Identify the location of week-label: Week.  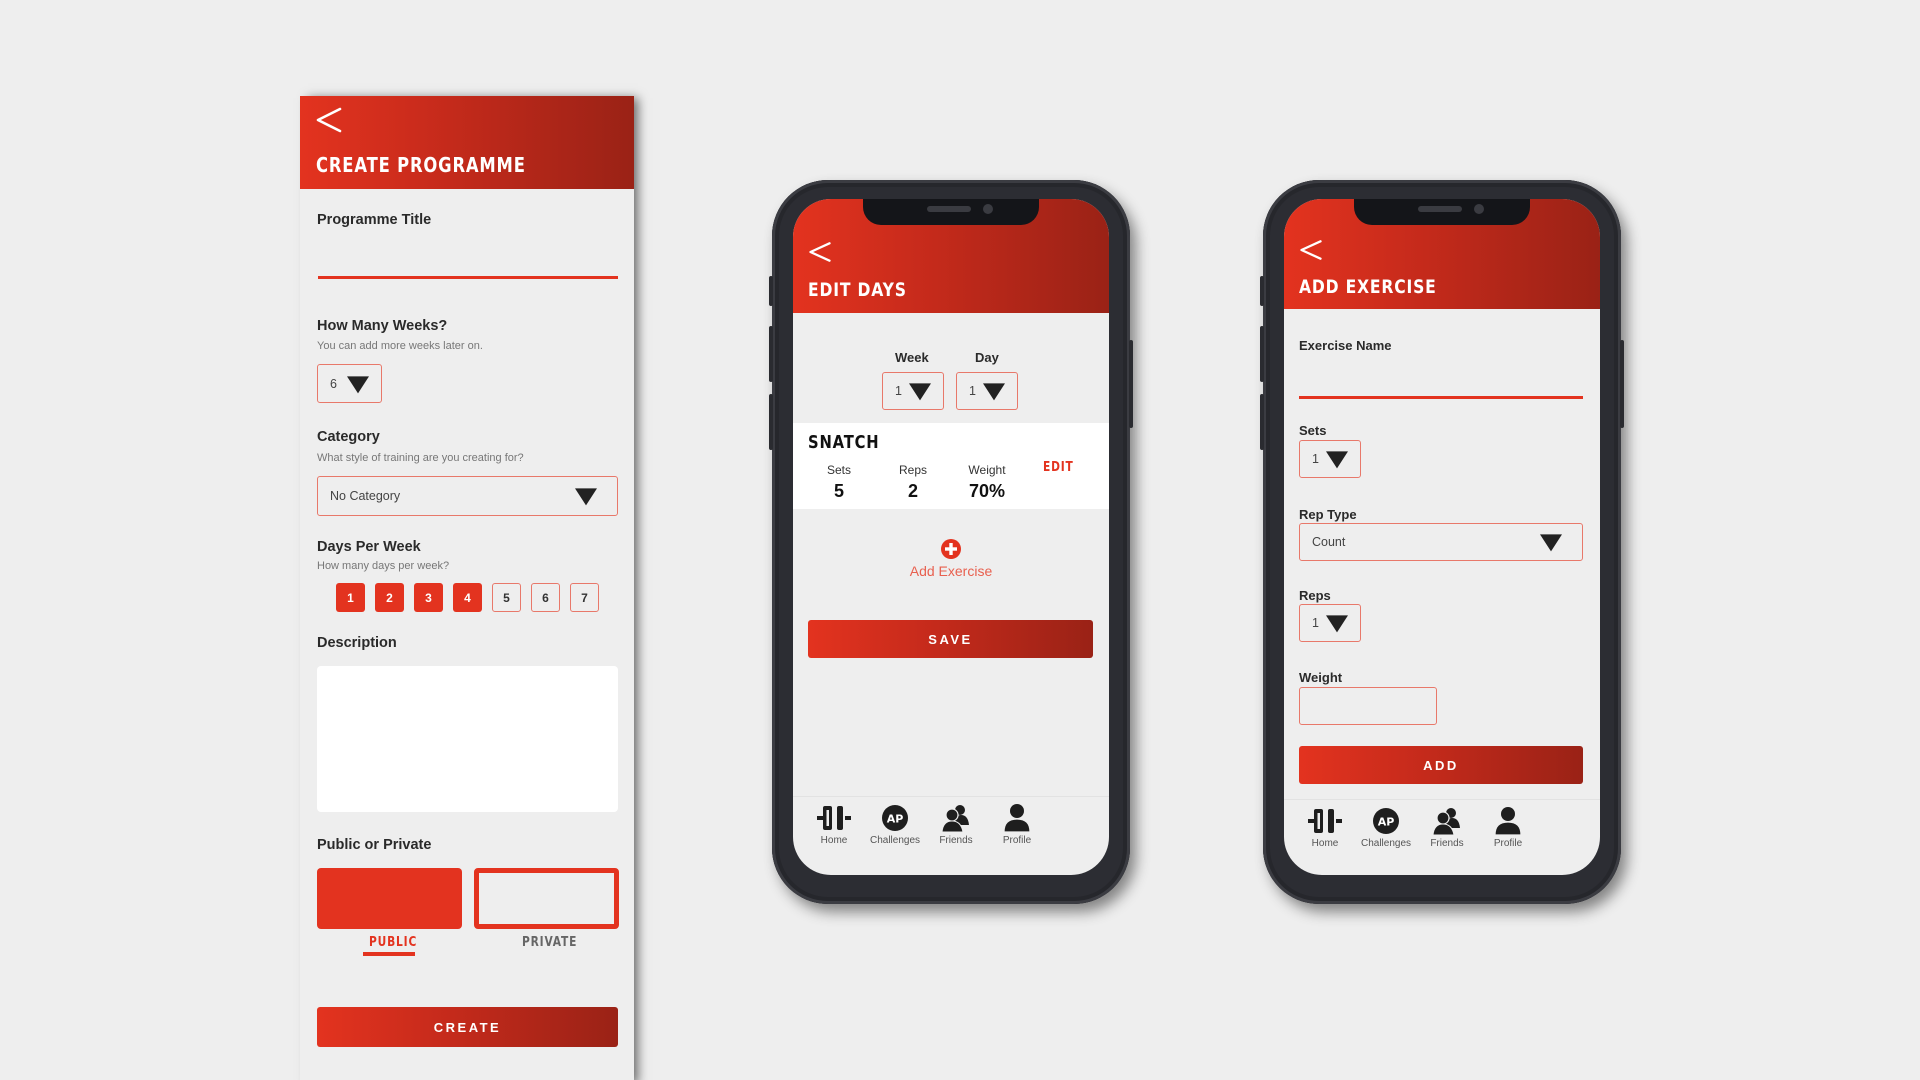
(912, 357).